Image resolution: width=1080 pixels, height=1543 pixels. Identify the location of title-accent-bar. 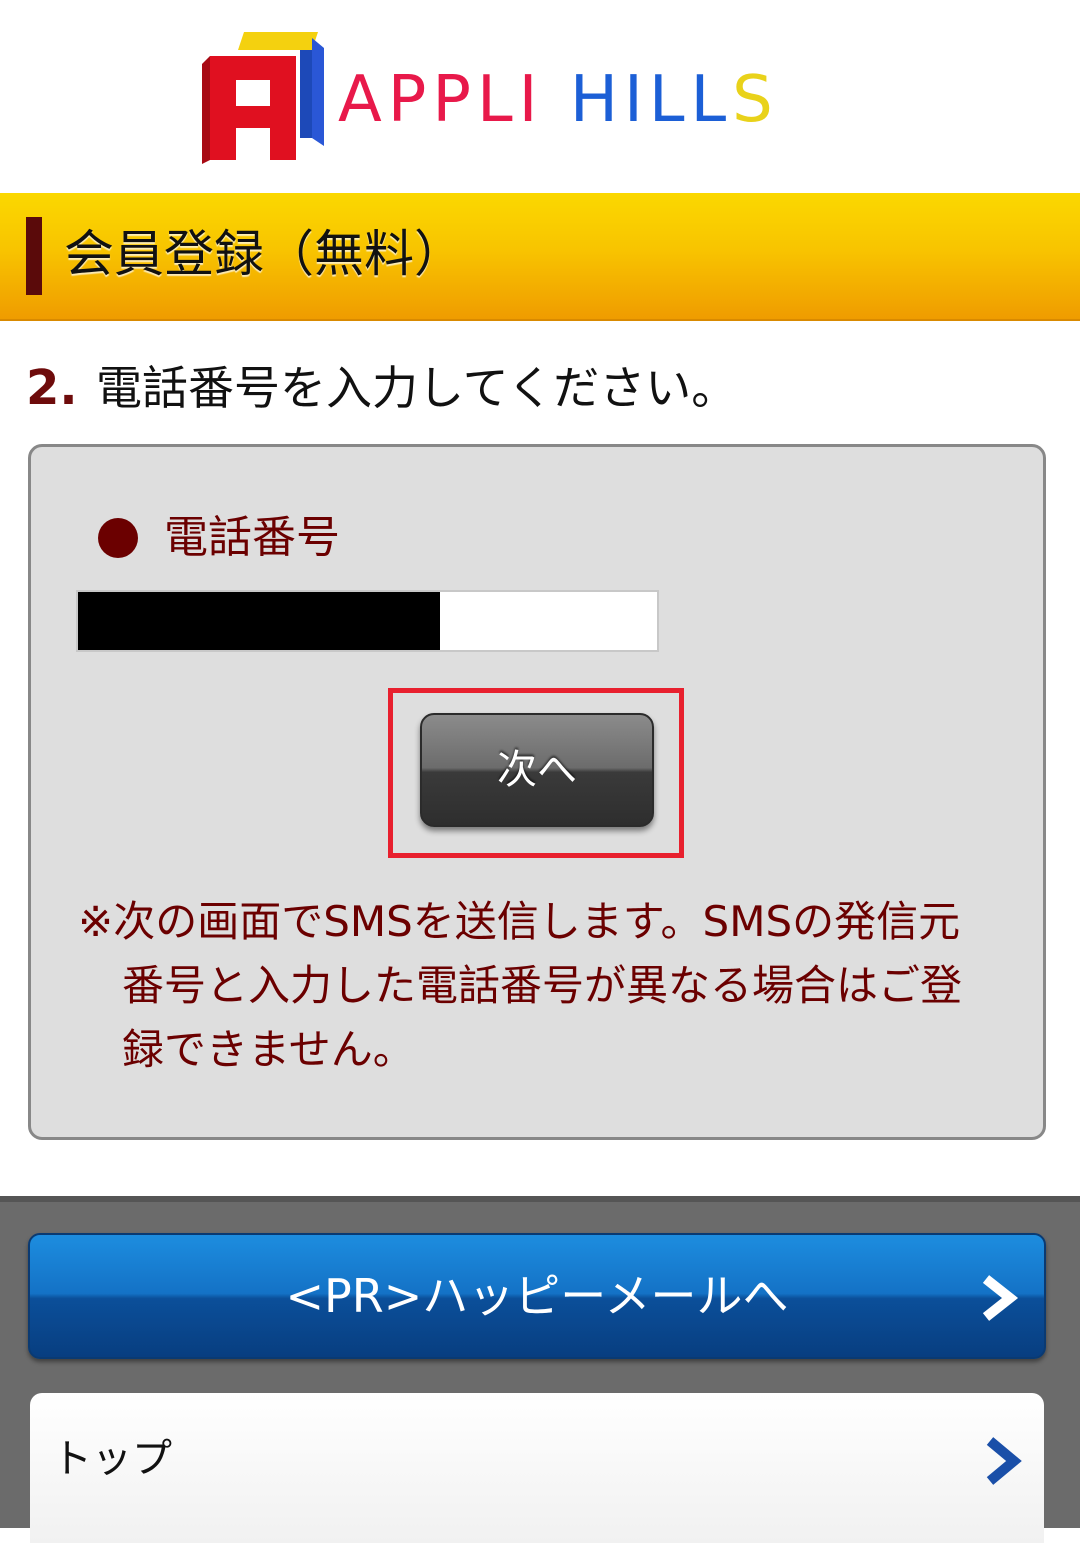
(34, 256).